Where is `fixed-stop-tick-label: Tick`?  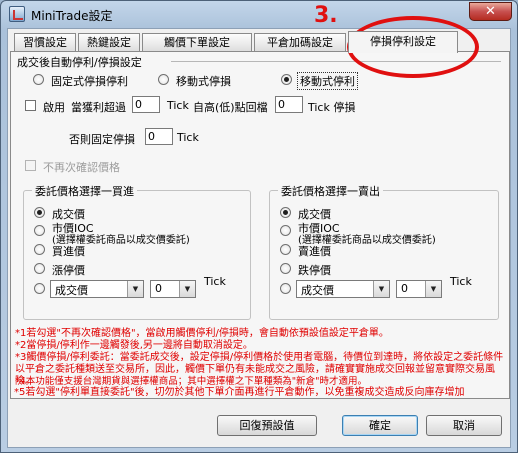
fixed-stop-tick-label: Tick is located at coordinates (188, 137).